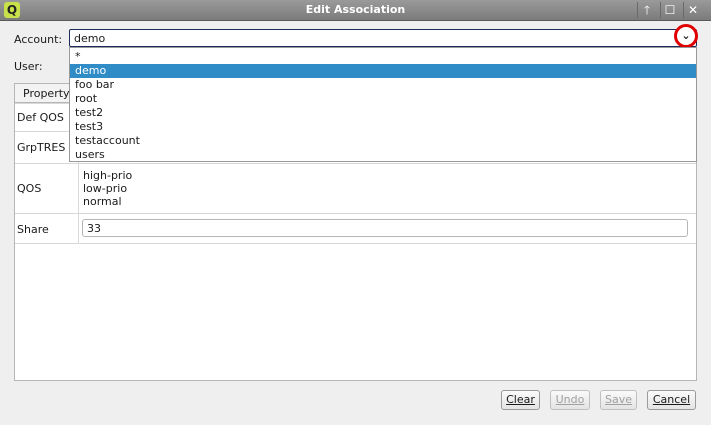  What do you see at coordinates (383, 113) in the screenshot?
I see `dropdown-item: test2` at bounding box center [383, 113].